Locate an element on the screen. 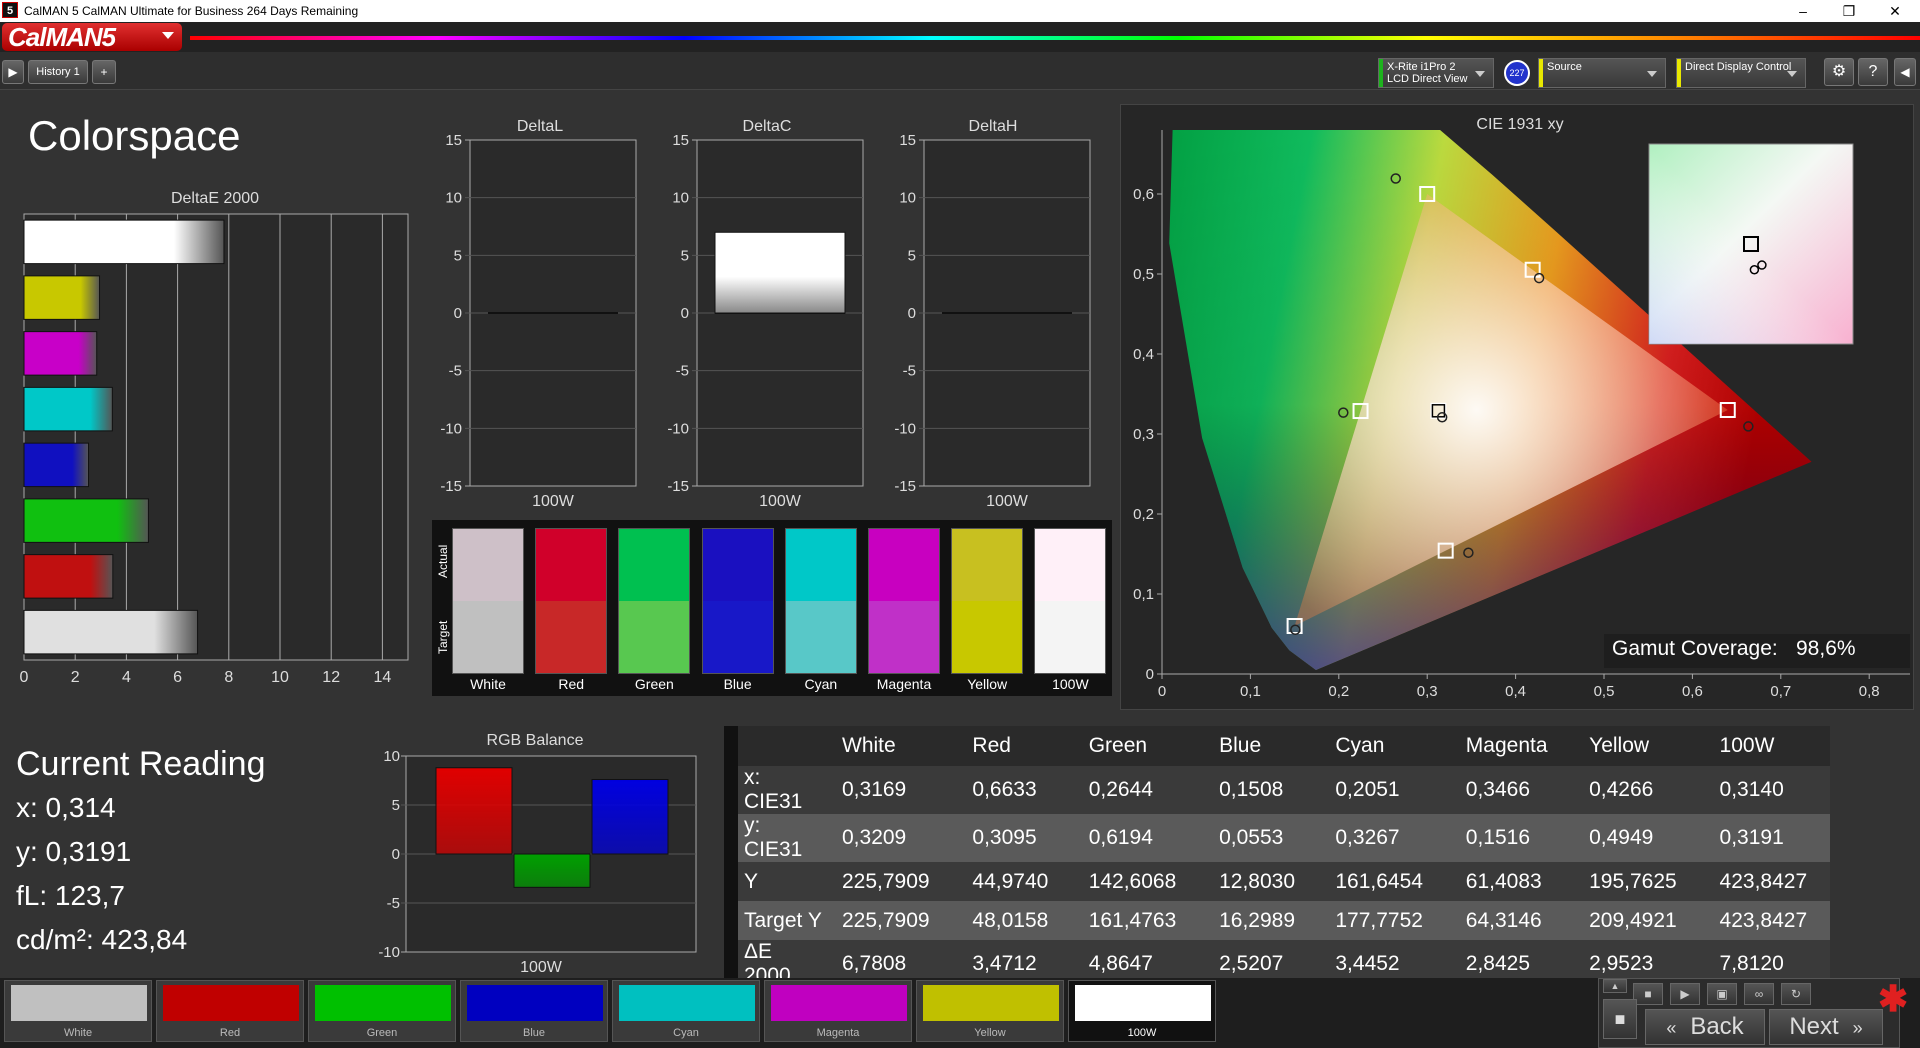 The height and width of the screenshot is (1048, 1920). table-row-label: y: CIE31 is located at coordinates (780, 838).